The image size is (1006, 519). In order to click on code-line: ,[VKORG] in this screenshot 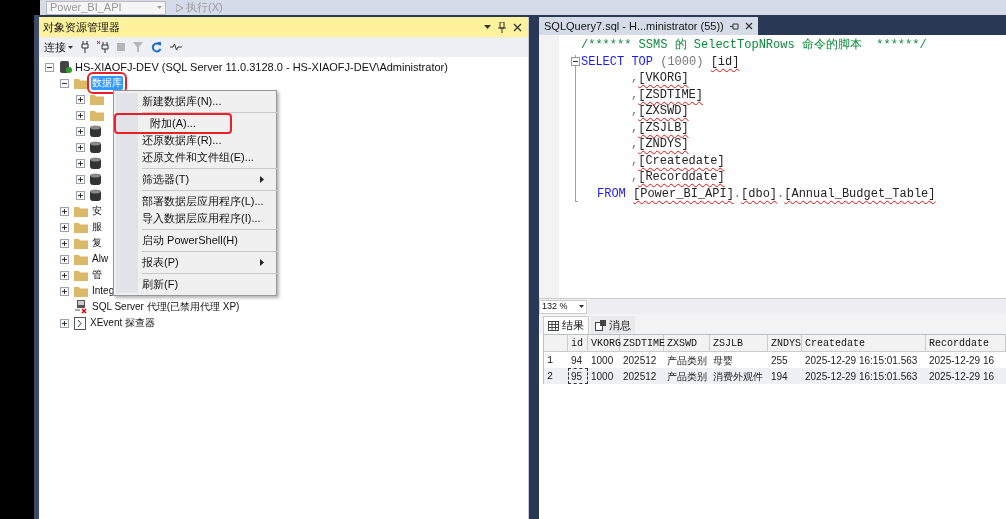, I will do `click(660, 78)`.